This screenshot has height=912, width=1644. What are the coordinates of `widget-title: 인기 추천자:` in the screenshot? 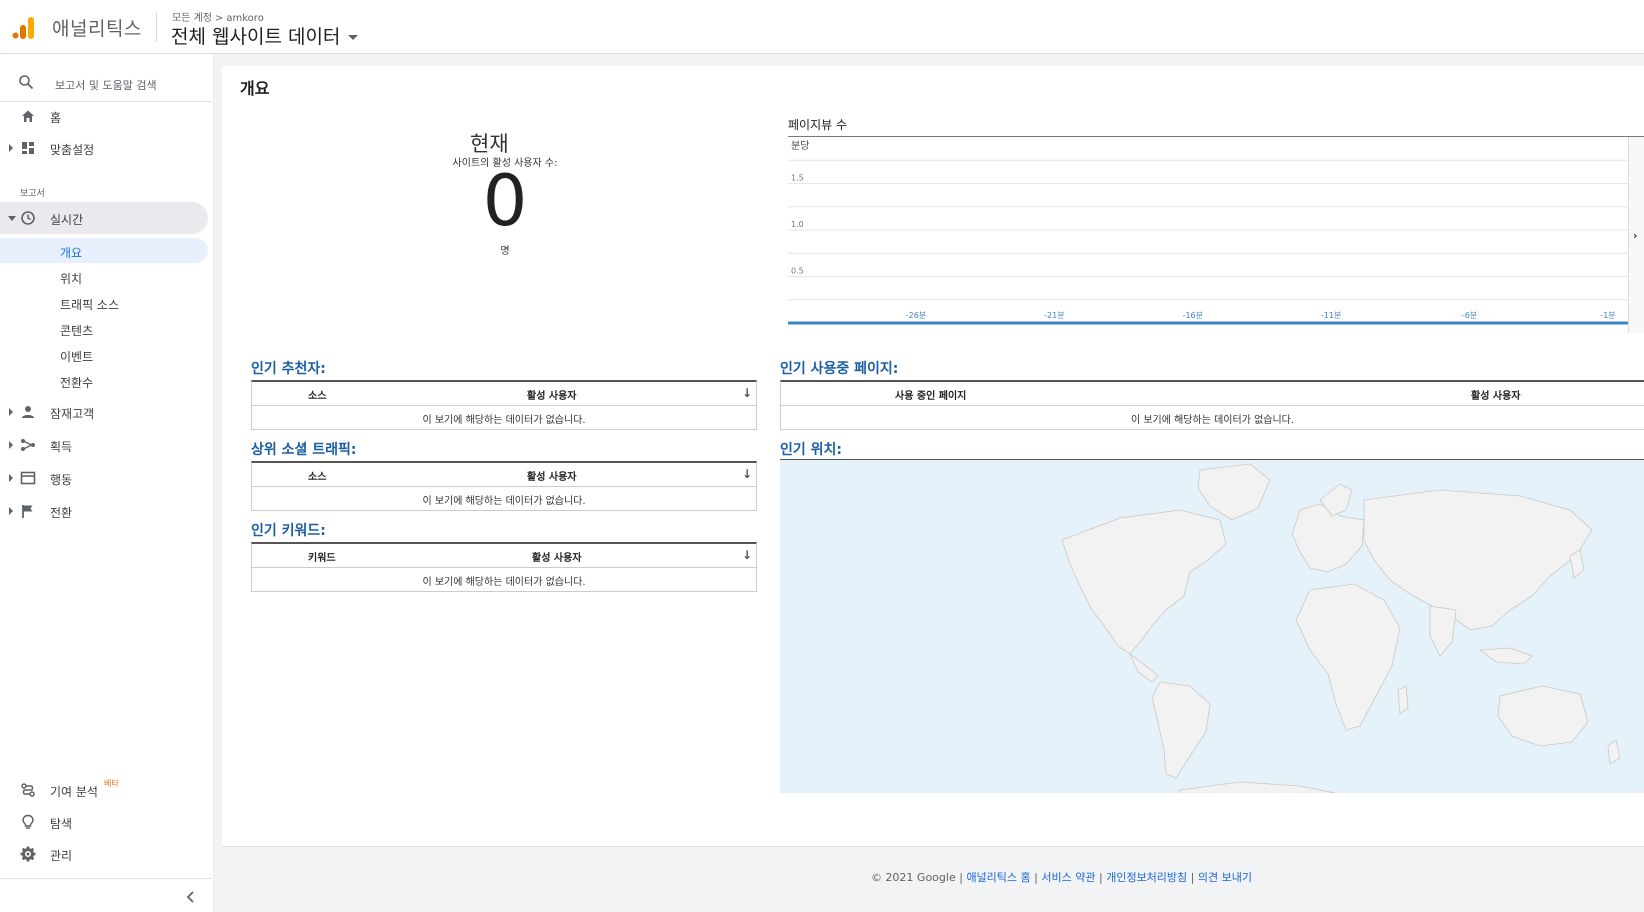 It's located at (288, 369).